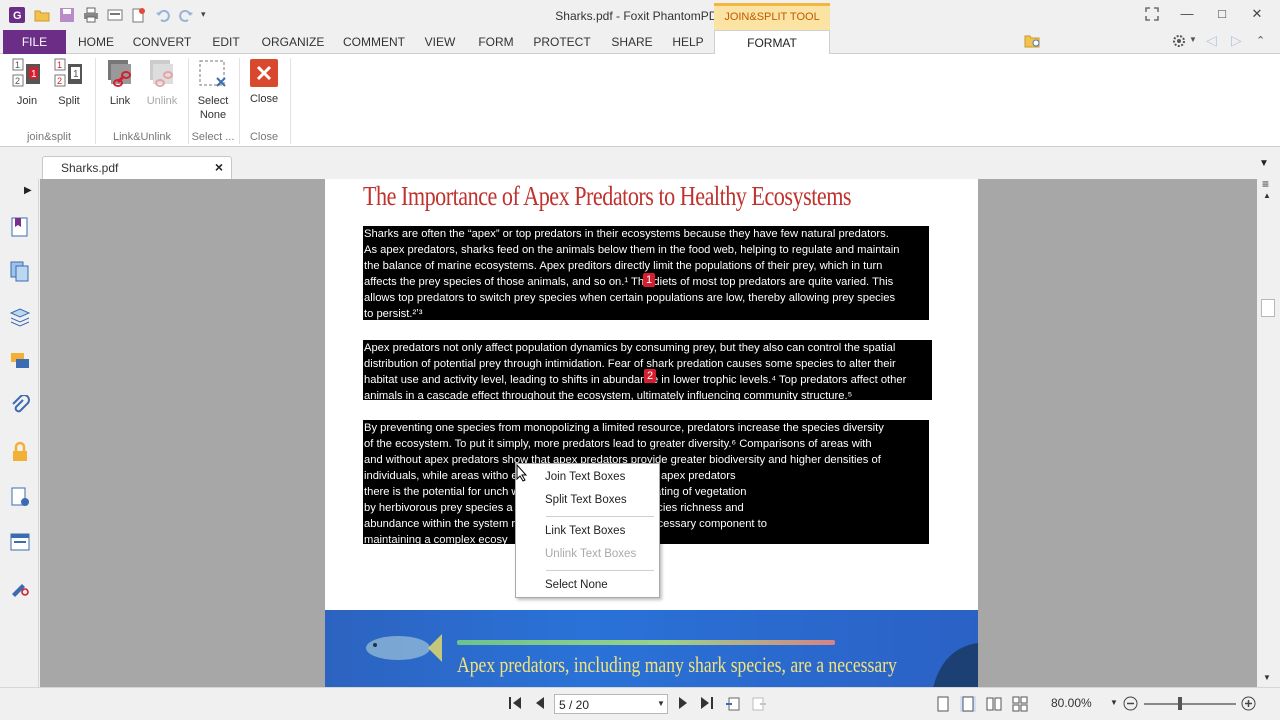  Describe the element at coordinates (586, 500) in the screenshot. I see `menu-item-split-text-boxes: Split Text Boxes` at that location.